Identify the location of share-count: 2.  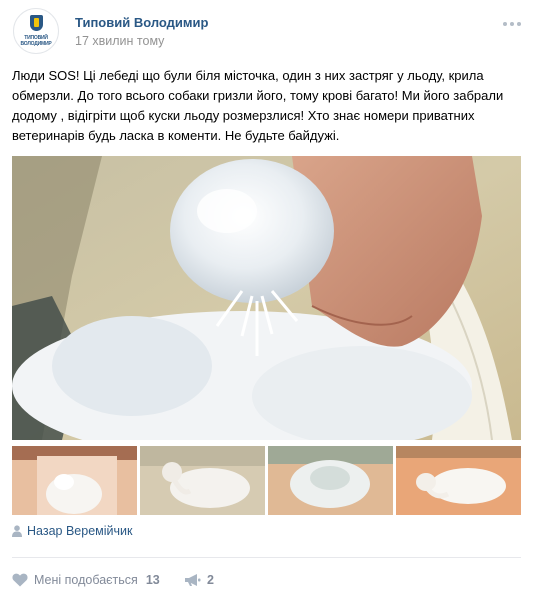
(210, 580).